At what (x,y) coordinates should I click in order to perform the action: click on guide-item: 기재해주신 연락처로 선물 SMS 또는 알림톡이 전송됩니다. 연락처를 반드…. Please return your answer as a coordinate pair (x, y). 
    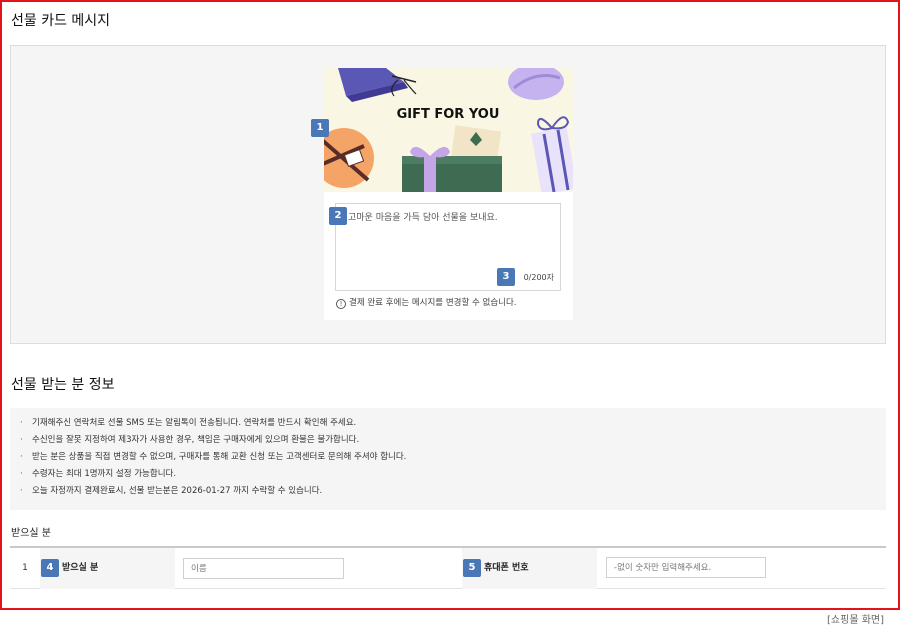
    Looking at the image, I should click on (453, 424).